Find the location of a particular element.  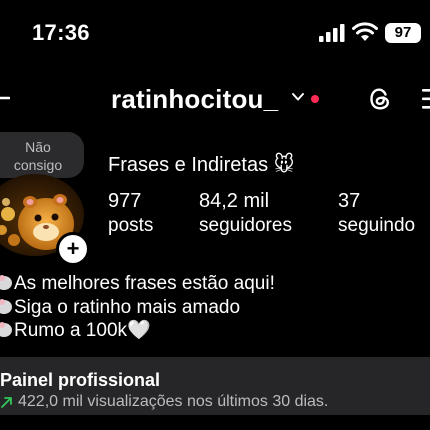

bio-line-2: Siga o ratinho mais amado is located at coordinates (120, 308).